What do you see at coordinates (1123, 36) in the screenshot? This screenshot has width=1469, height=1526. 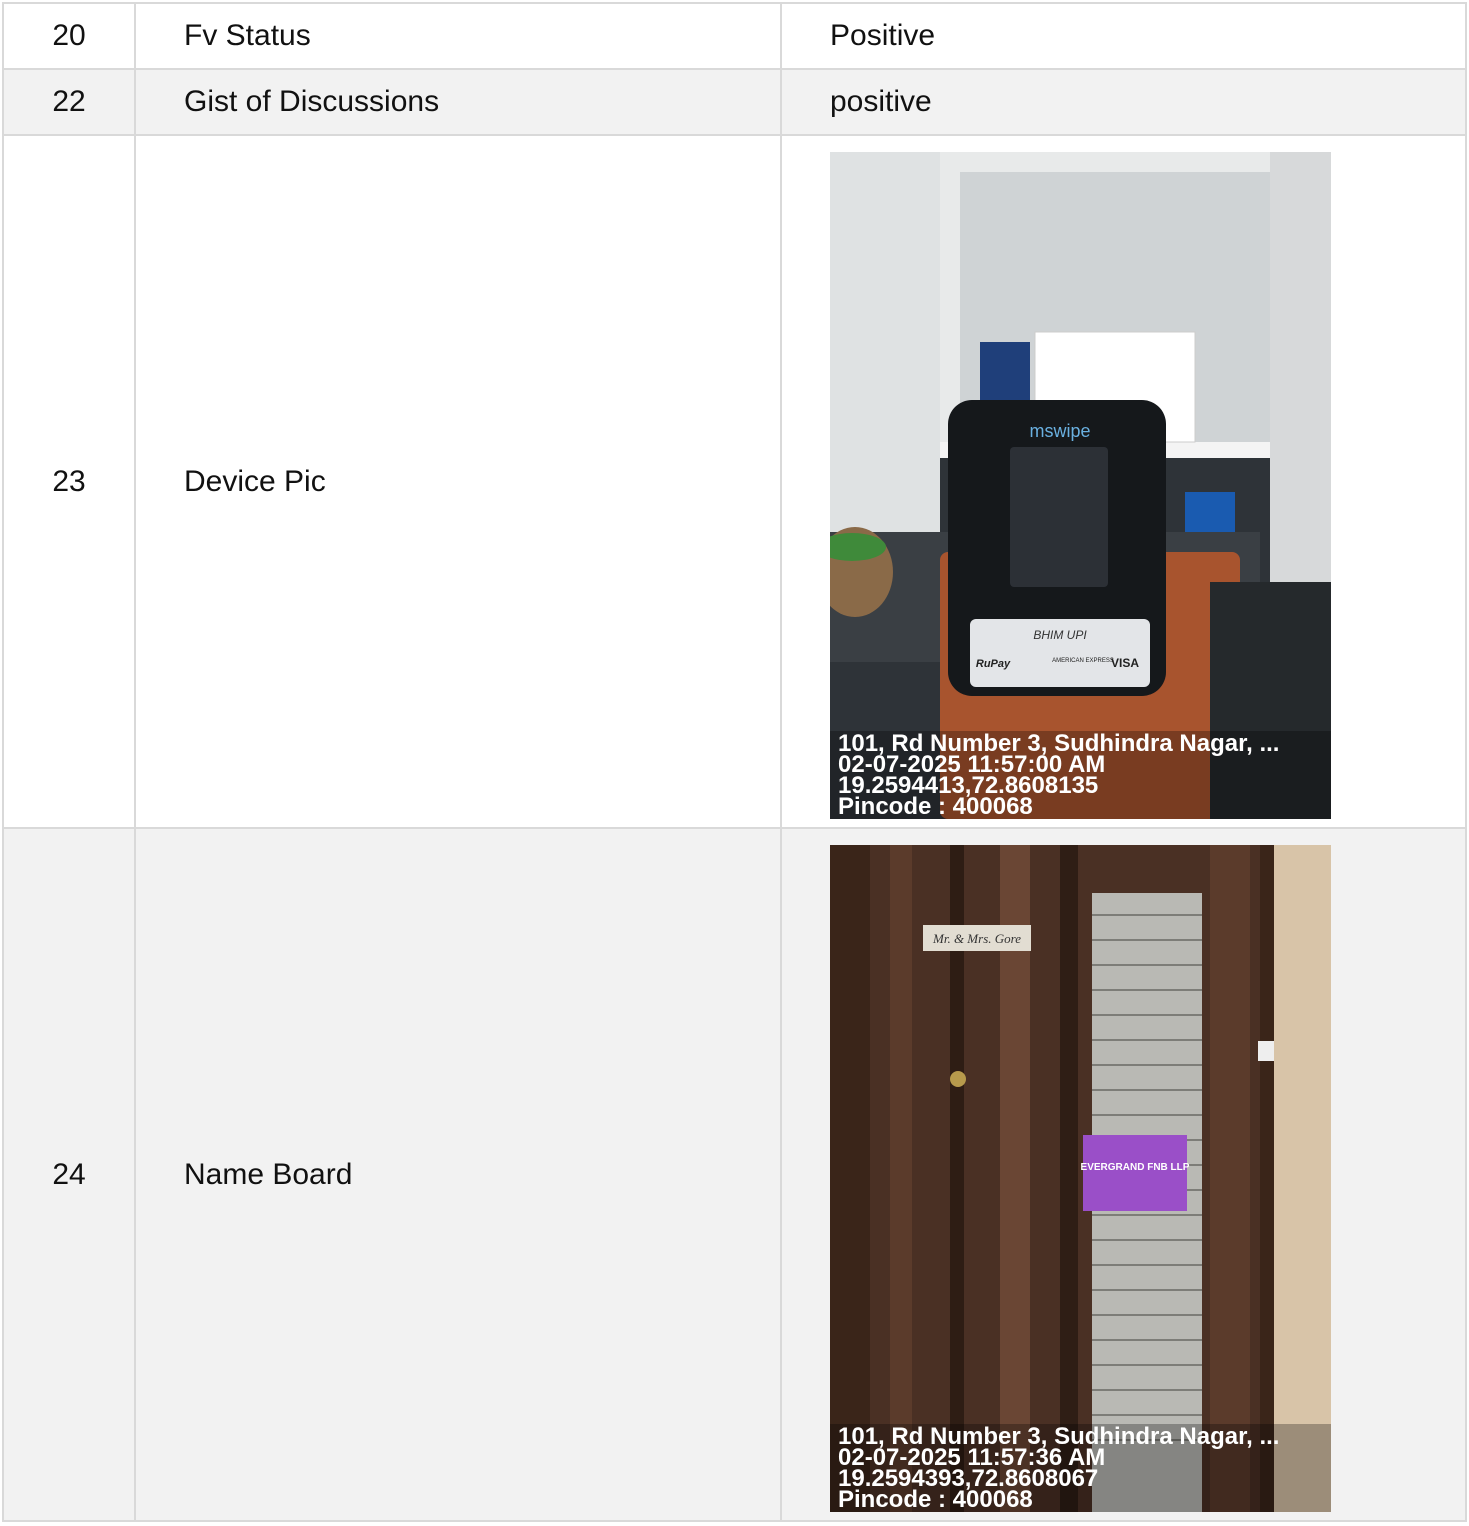 I see `row-value: Positive` at bounding box center [1123, 36].